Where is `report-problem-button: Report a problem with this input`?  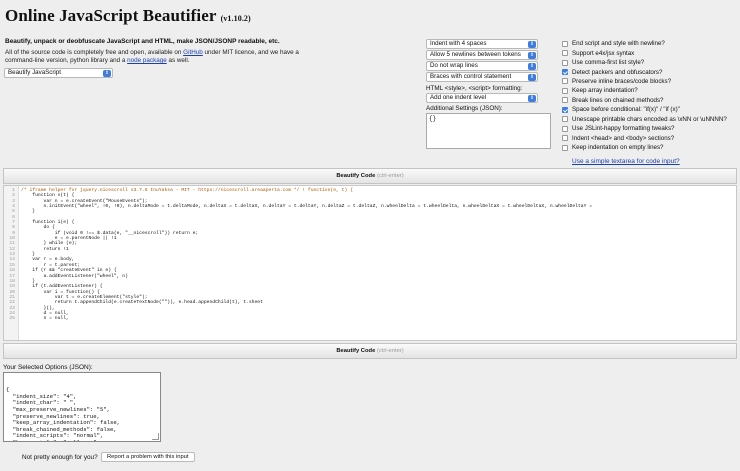
report-problem-button: Report a problem with this input is located at coordinates (148, 457).